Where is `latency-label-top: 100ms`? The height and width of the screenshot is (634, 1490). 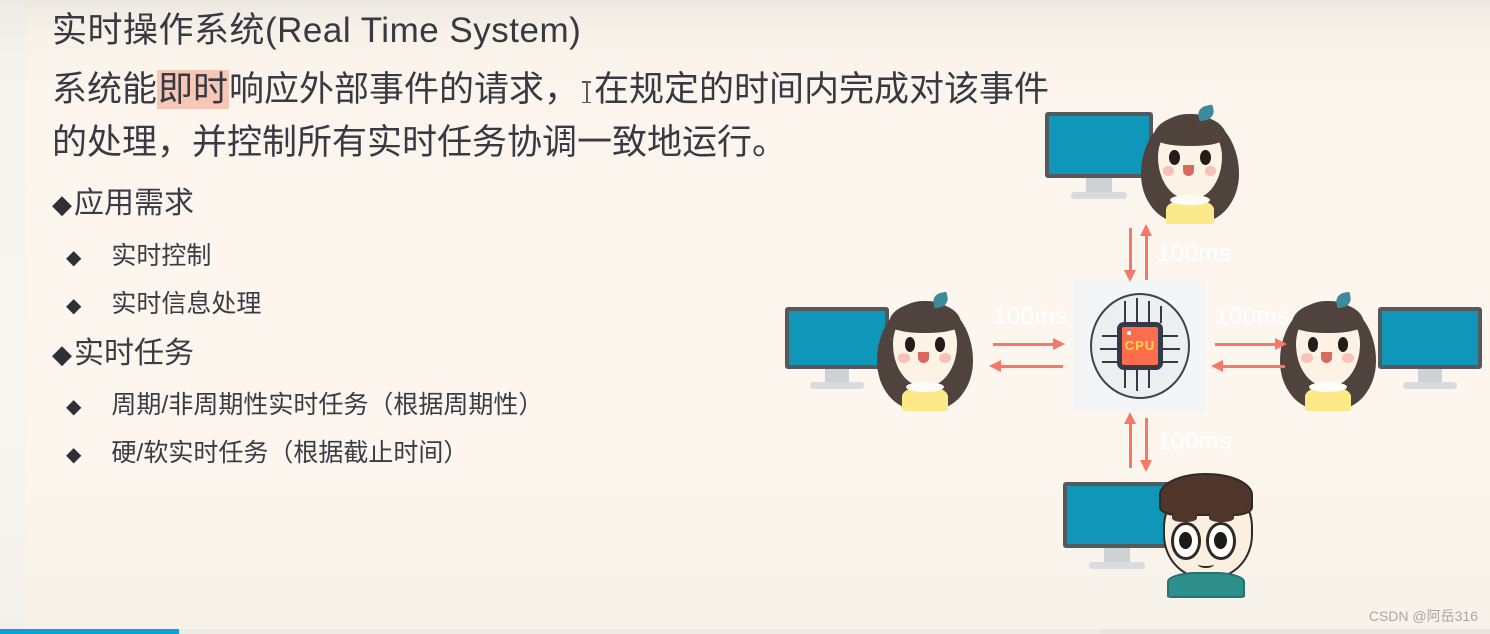
latency-label-top: 100ms is located at coordinates (1194, 253).